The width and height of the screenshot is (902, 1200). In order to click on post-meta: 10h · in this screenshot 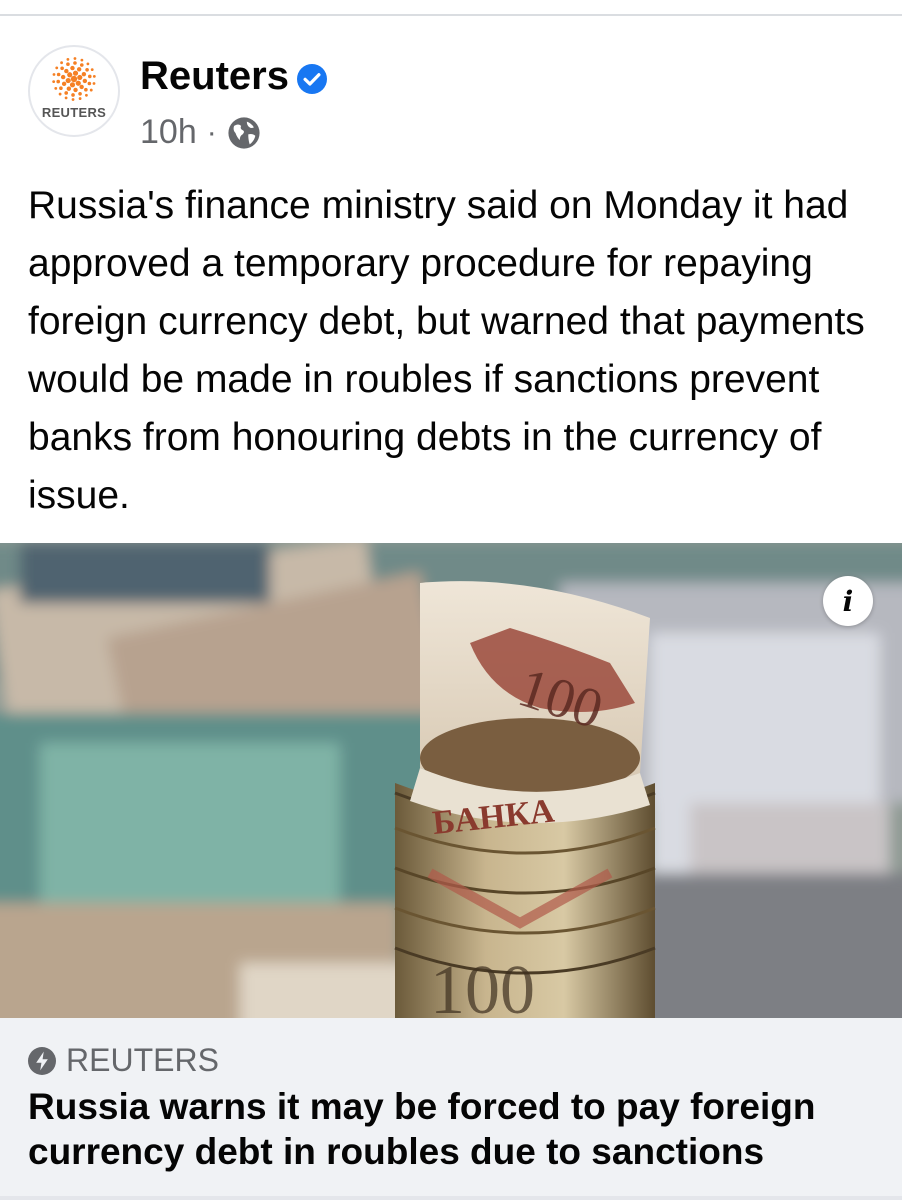, I will do `click(200, 132)`.